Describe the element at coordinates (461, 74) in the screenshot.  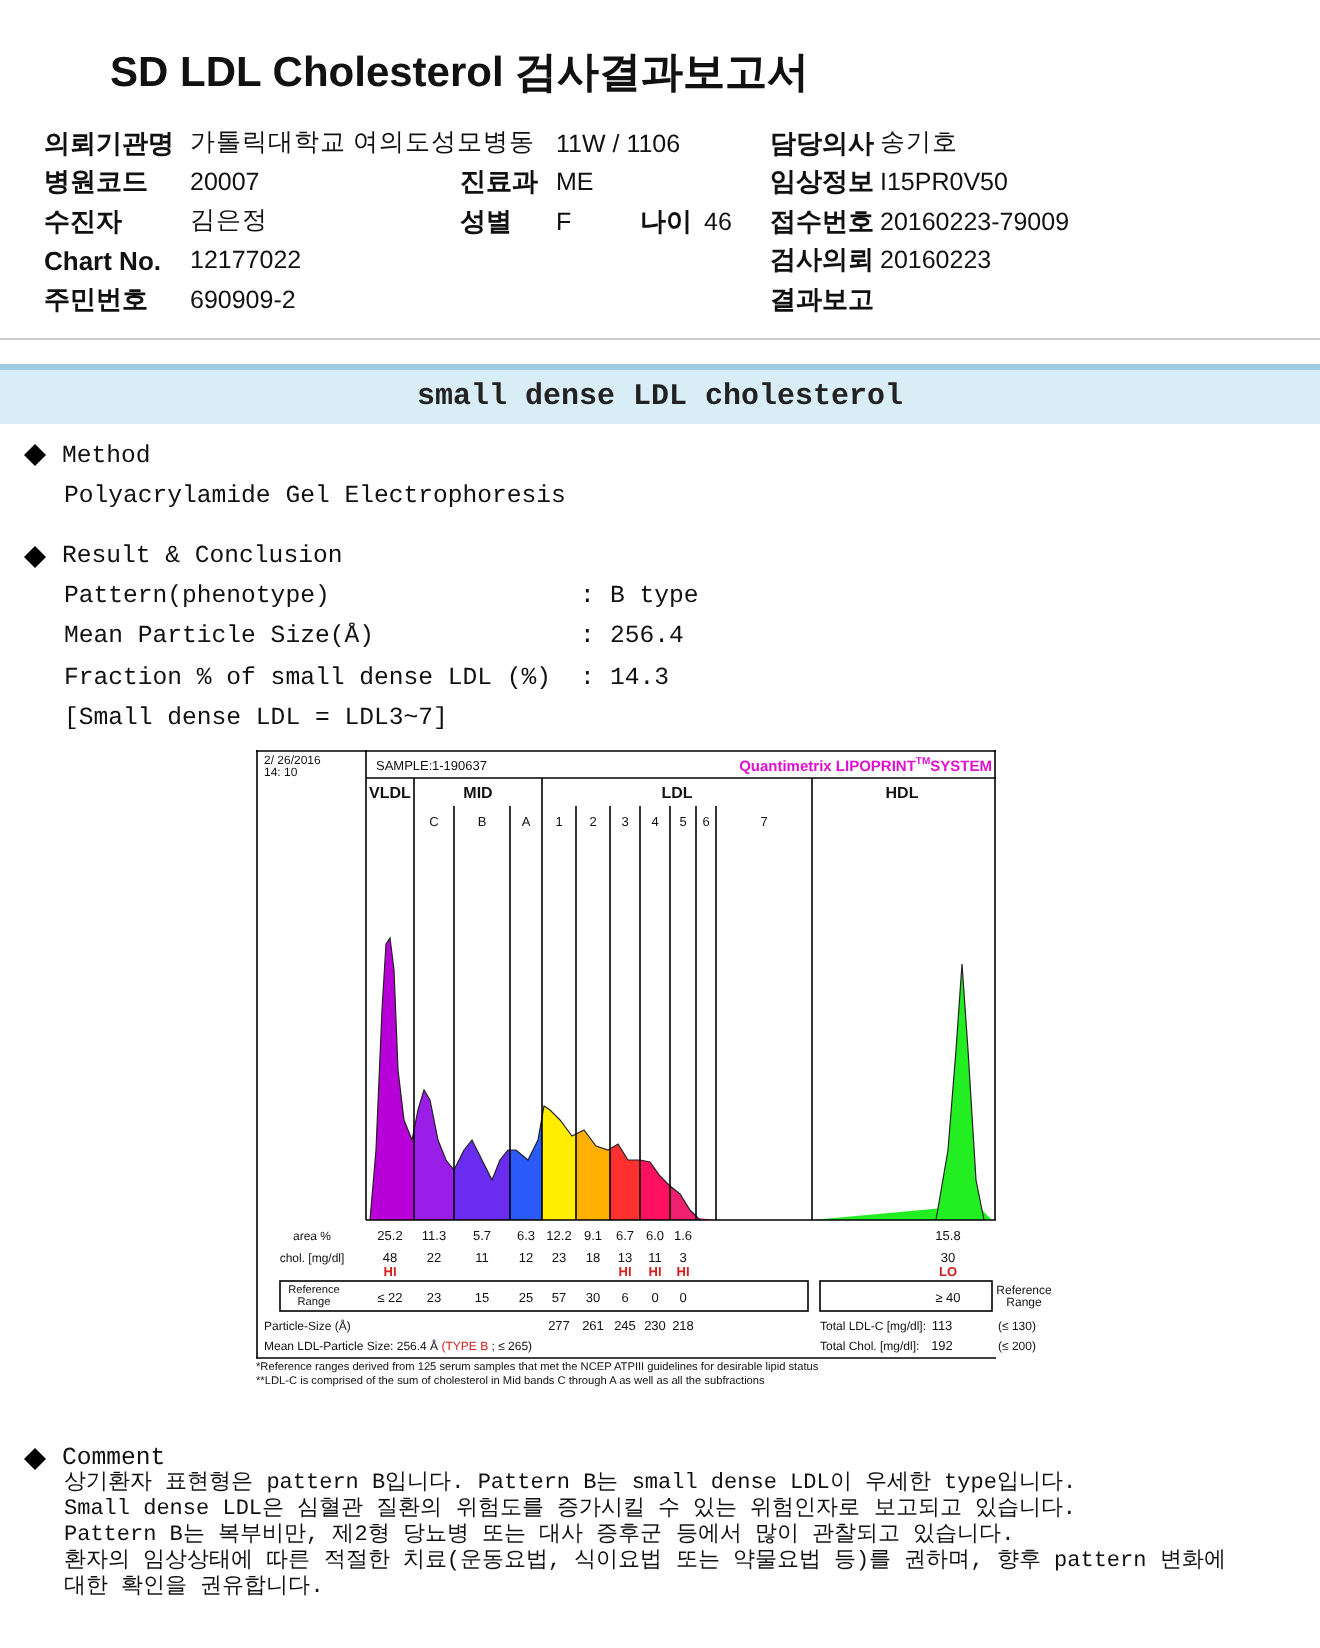
I see `report-title: SD LDL Cholesterol 검사결과보고서` at that location.